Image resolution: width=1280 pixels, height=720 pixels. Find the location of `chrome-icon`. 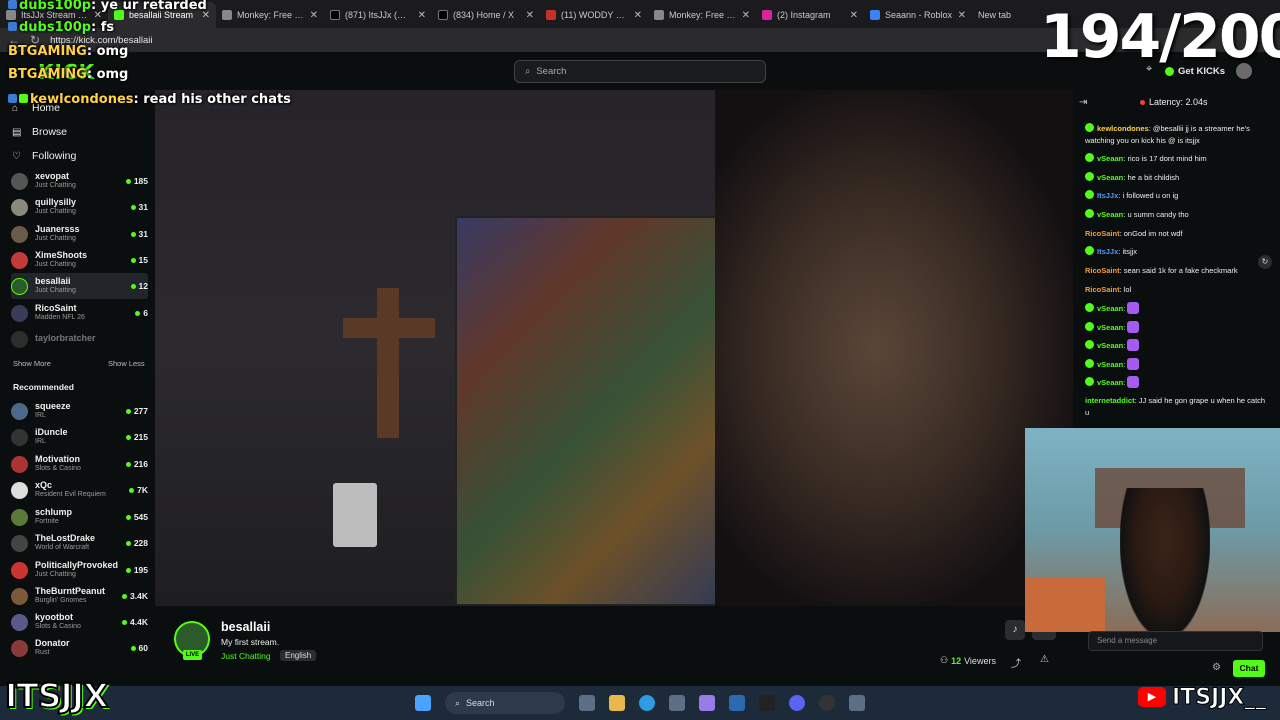

chrome-icon is located at coordinates (827, 703).